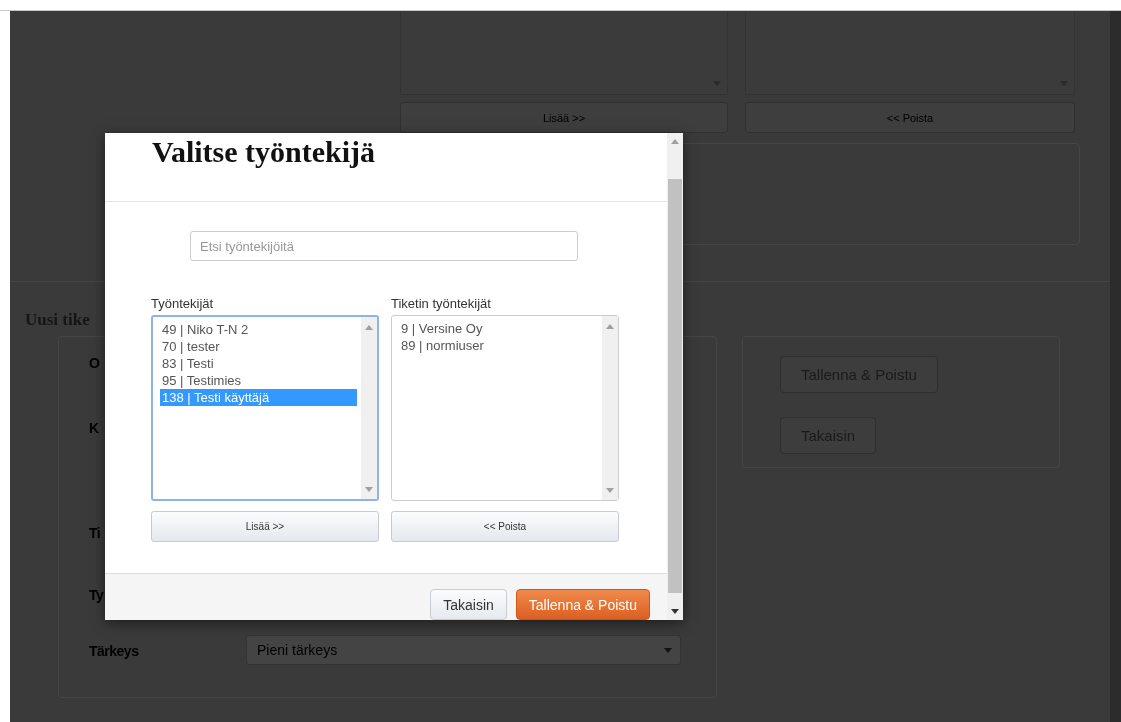 Image resolution: width=1121 pixels, height=722 pixels. I want to click on list-item: 95 | Testimies, so click(258, 380).